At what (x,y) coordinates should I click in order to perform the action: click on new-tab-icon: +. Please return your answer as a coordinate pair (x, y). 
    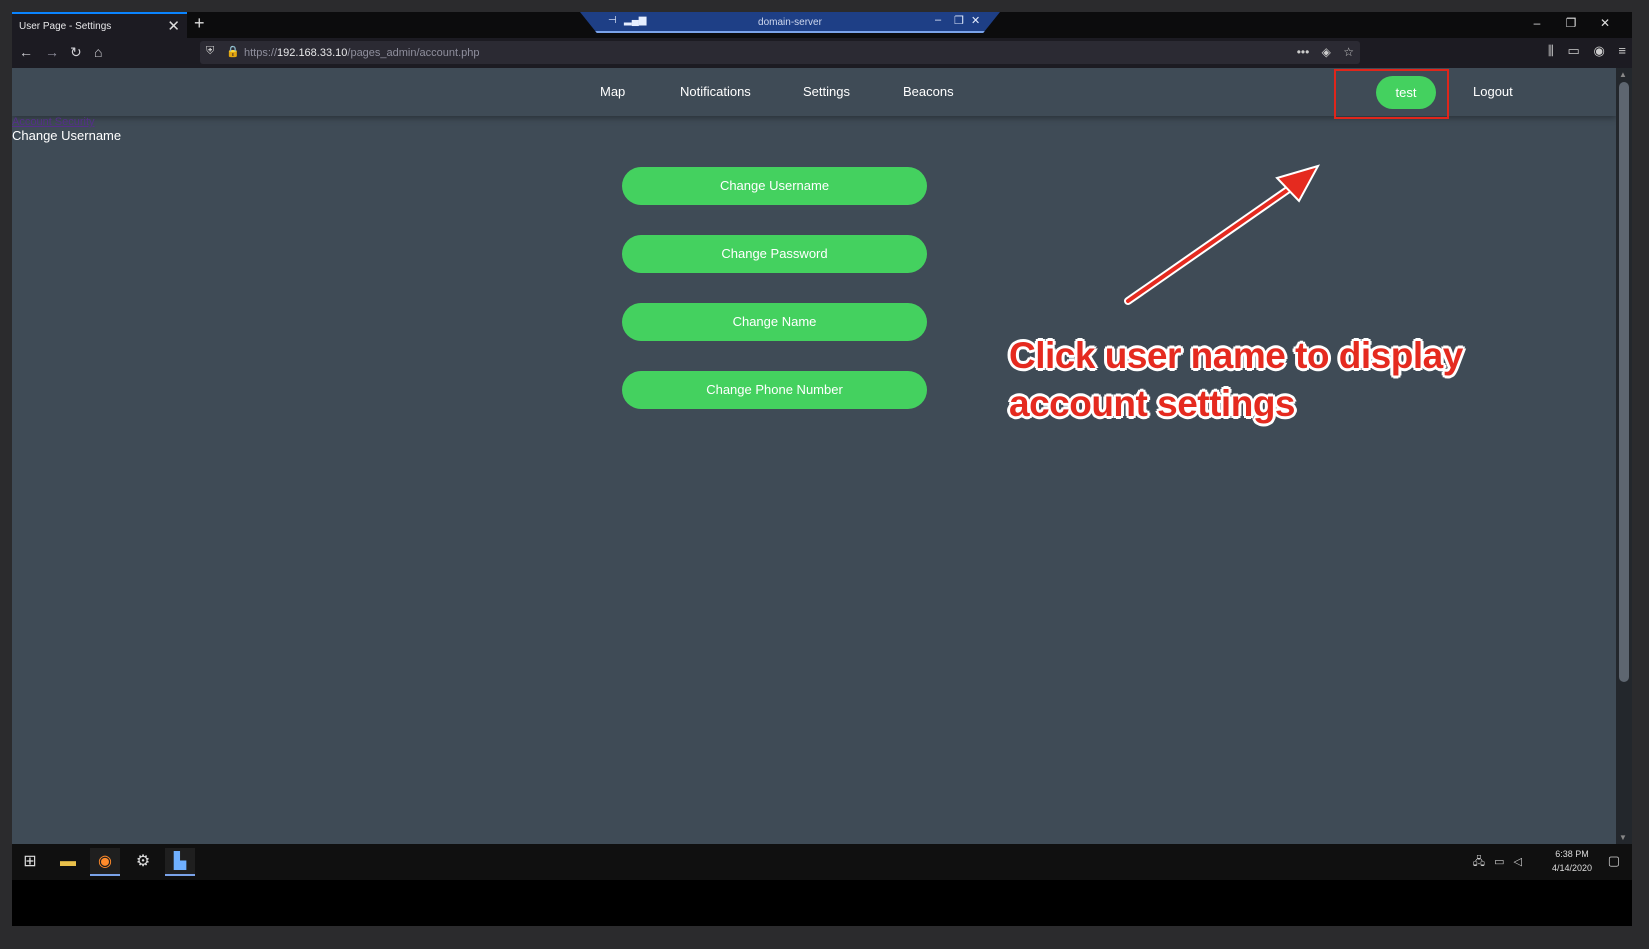
    Looking at the image, I should click on (199, 23).